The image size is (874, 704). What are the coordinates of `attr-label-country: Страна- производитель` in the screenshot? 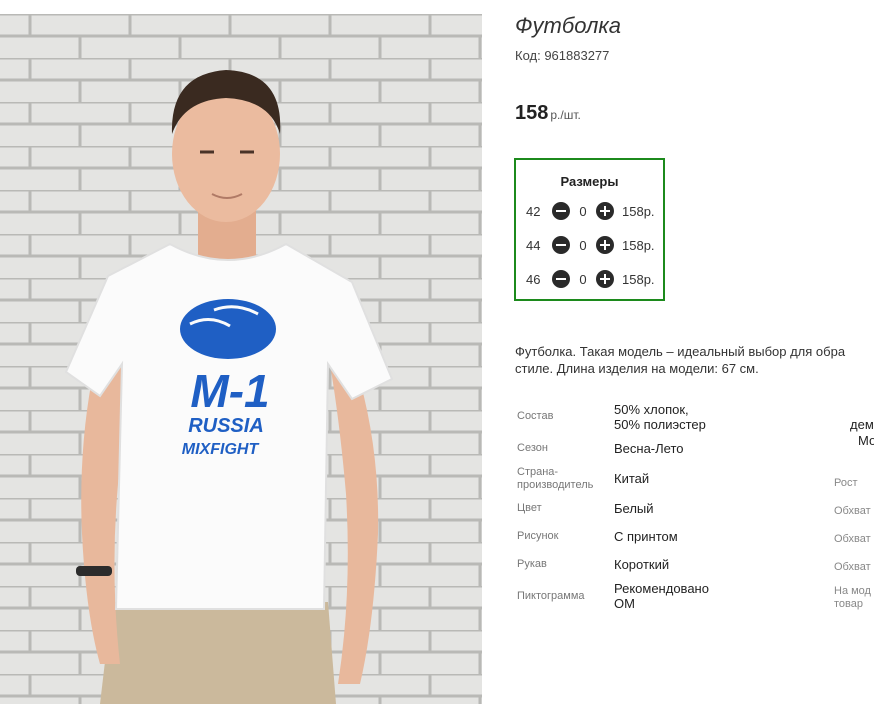 It's located at (555, 479).